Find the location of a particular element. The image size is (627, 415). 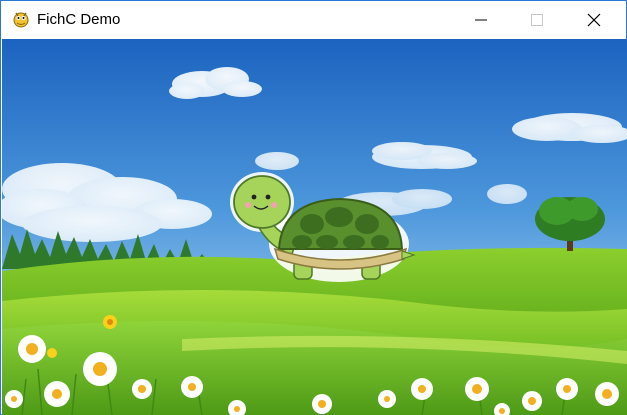

window-title: FichC Demo is located at coordinates (79, 19).